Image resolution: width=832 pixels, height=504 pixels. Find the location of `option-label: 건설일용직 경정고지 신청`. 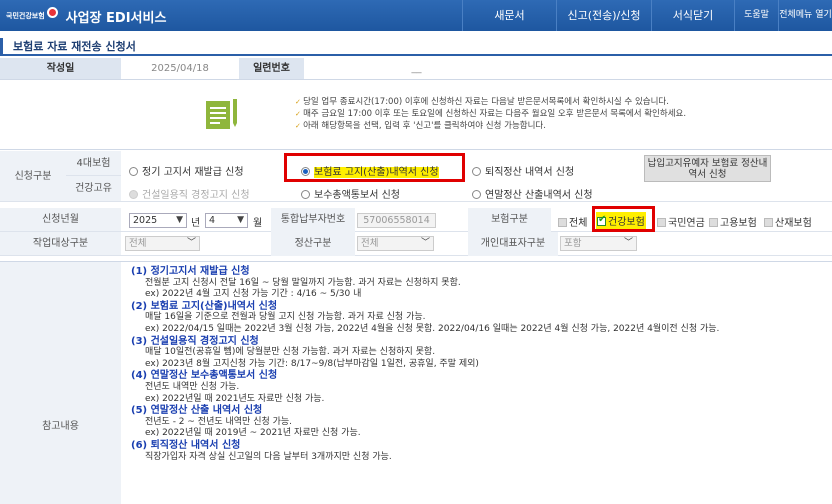

option-label: 건설일용직 경정고지 신청 is located at coordinates (196, 195).